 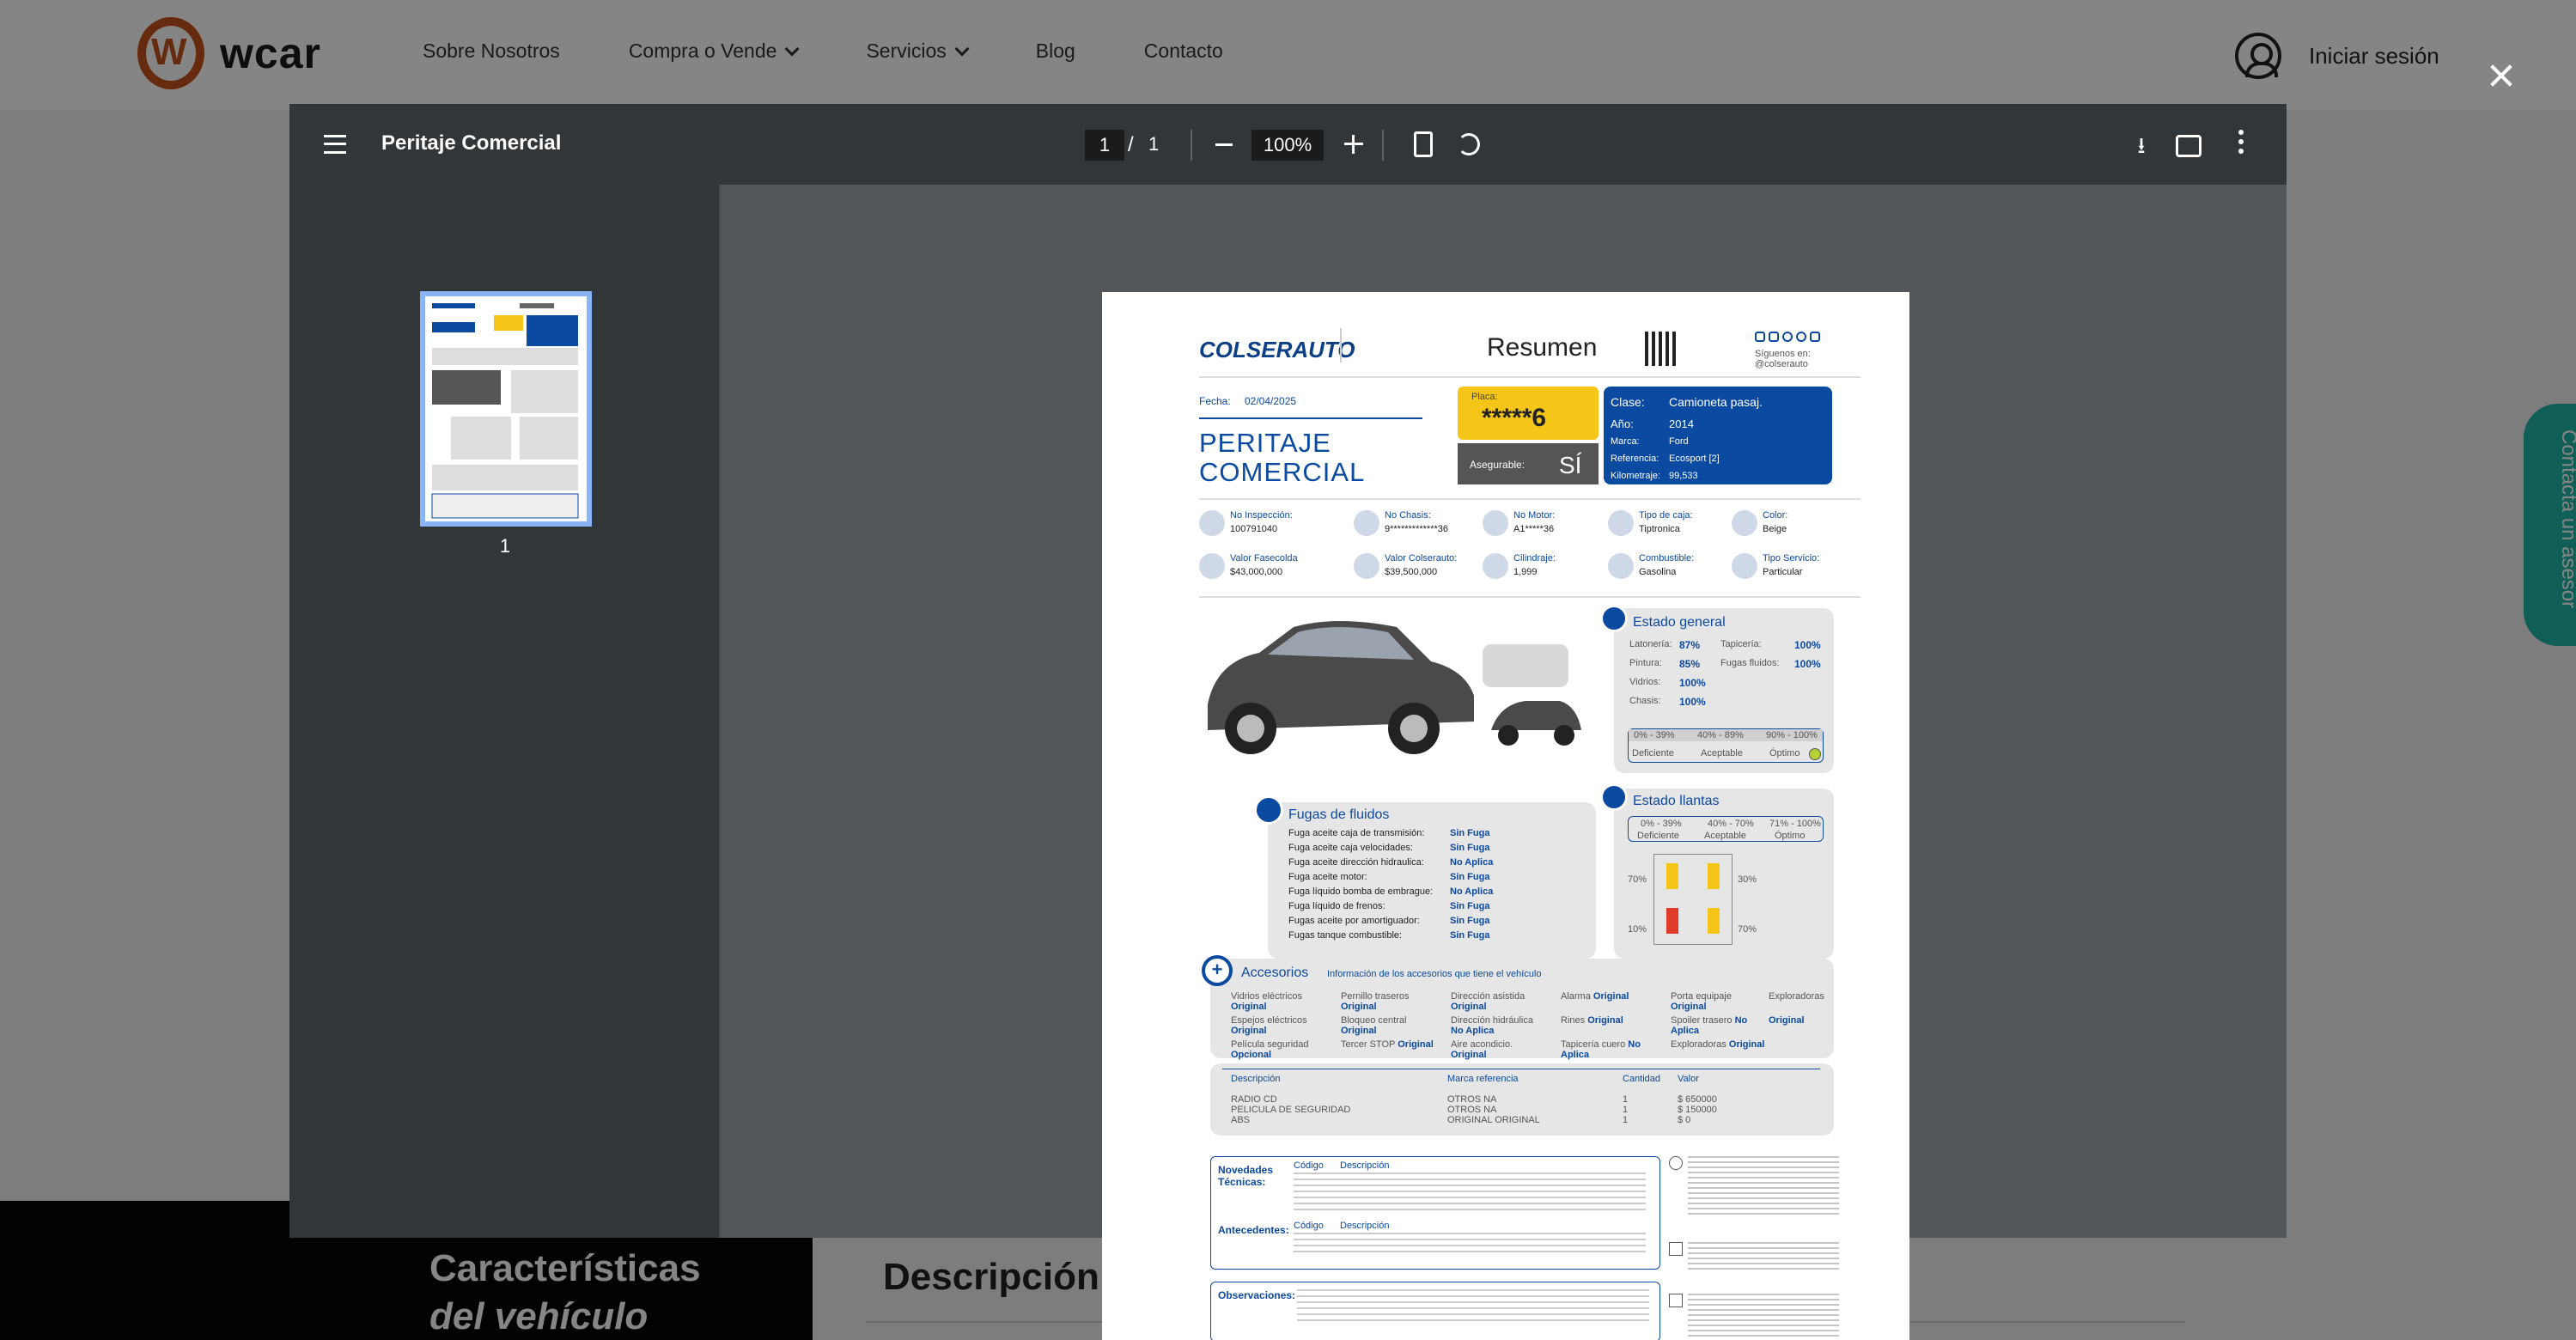 What do you see at coordinates (1469, 144) in the screenshot?
I see `rotate-icon` at bounding box center [1469, 144].